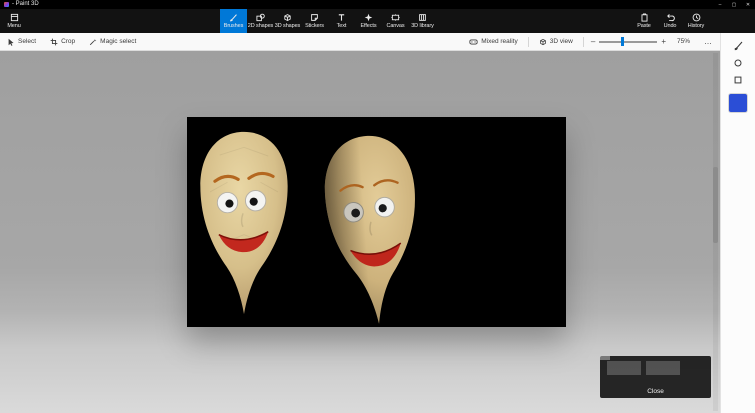  I want to click on tab-brushes: Brushes, so click(233, 21).